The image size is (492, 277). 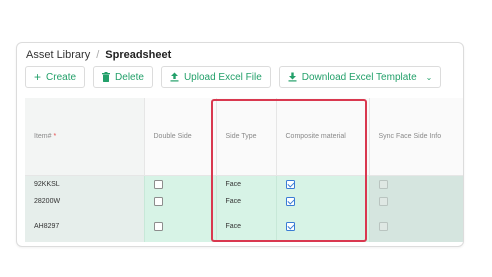 I want to click on table-row: AH8297 Face, so click(x=244, y=226).